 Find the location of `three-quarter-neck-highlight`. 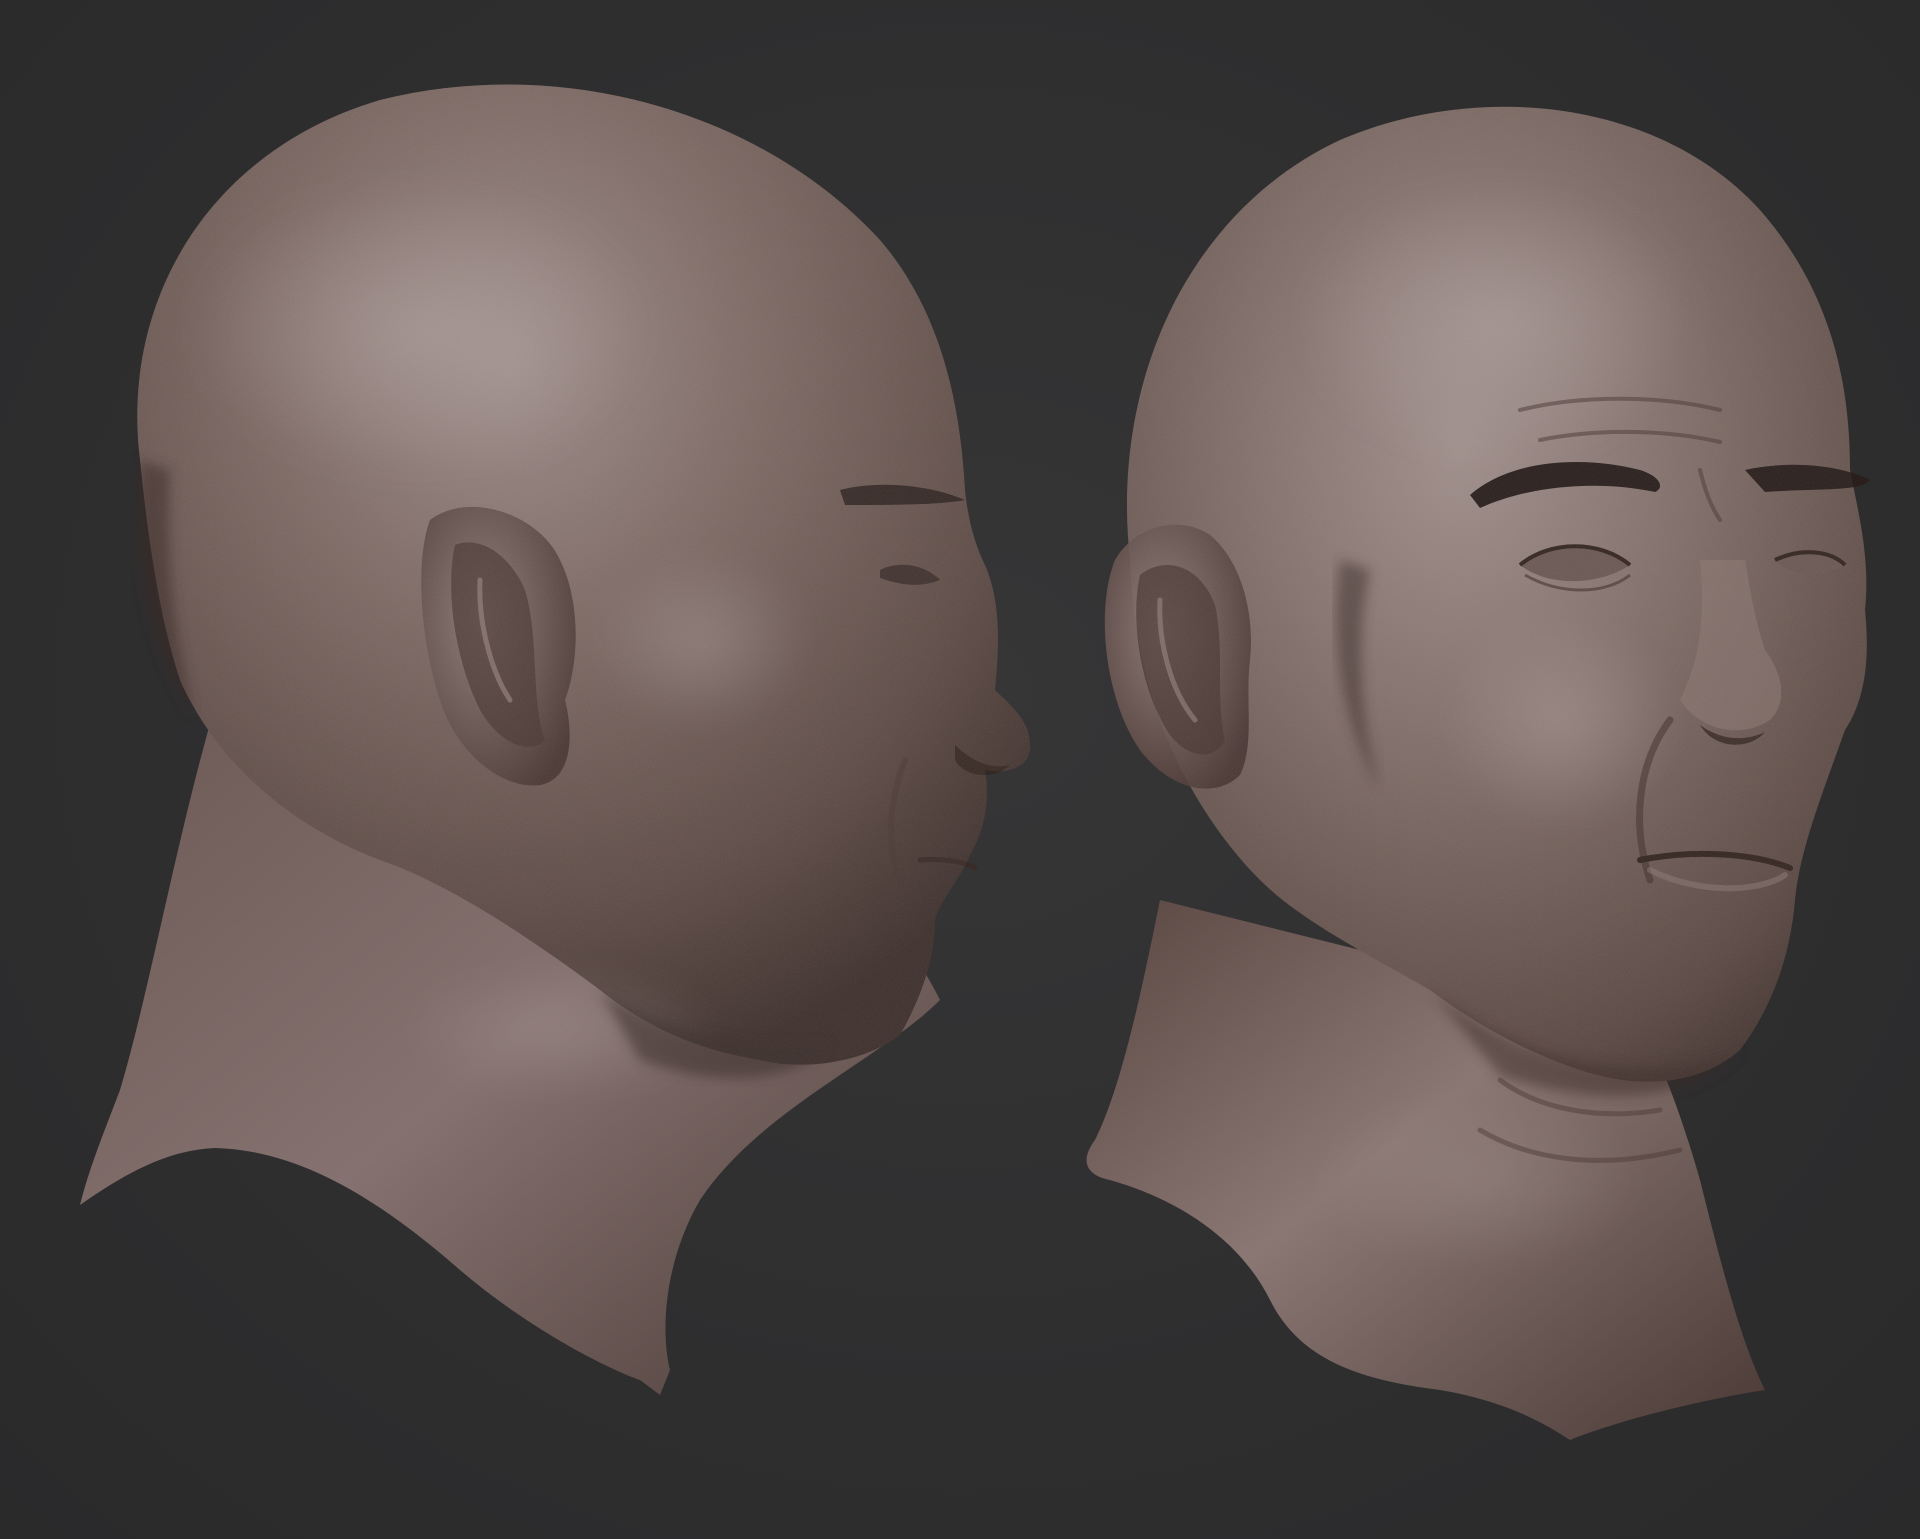

three-quarter-neck-highlight is located at coordinates (1480, 1180).